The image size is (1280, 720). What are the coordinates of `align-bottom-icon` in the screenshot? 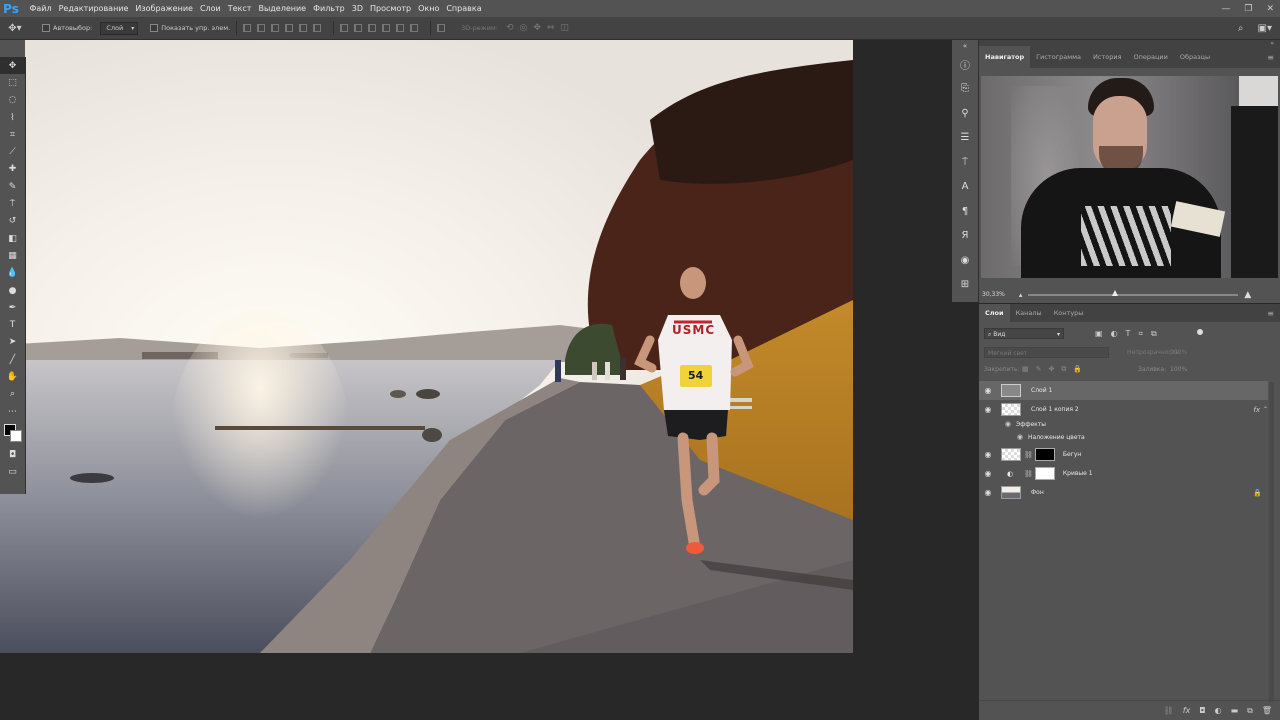 It's located at (275, 28).